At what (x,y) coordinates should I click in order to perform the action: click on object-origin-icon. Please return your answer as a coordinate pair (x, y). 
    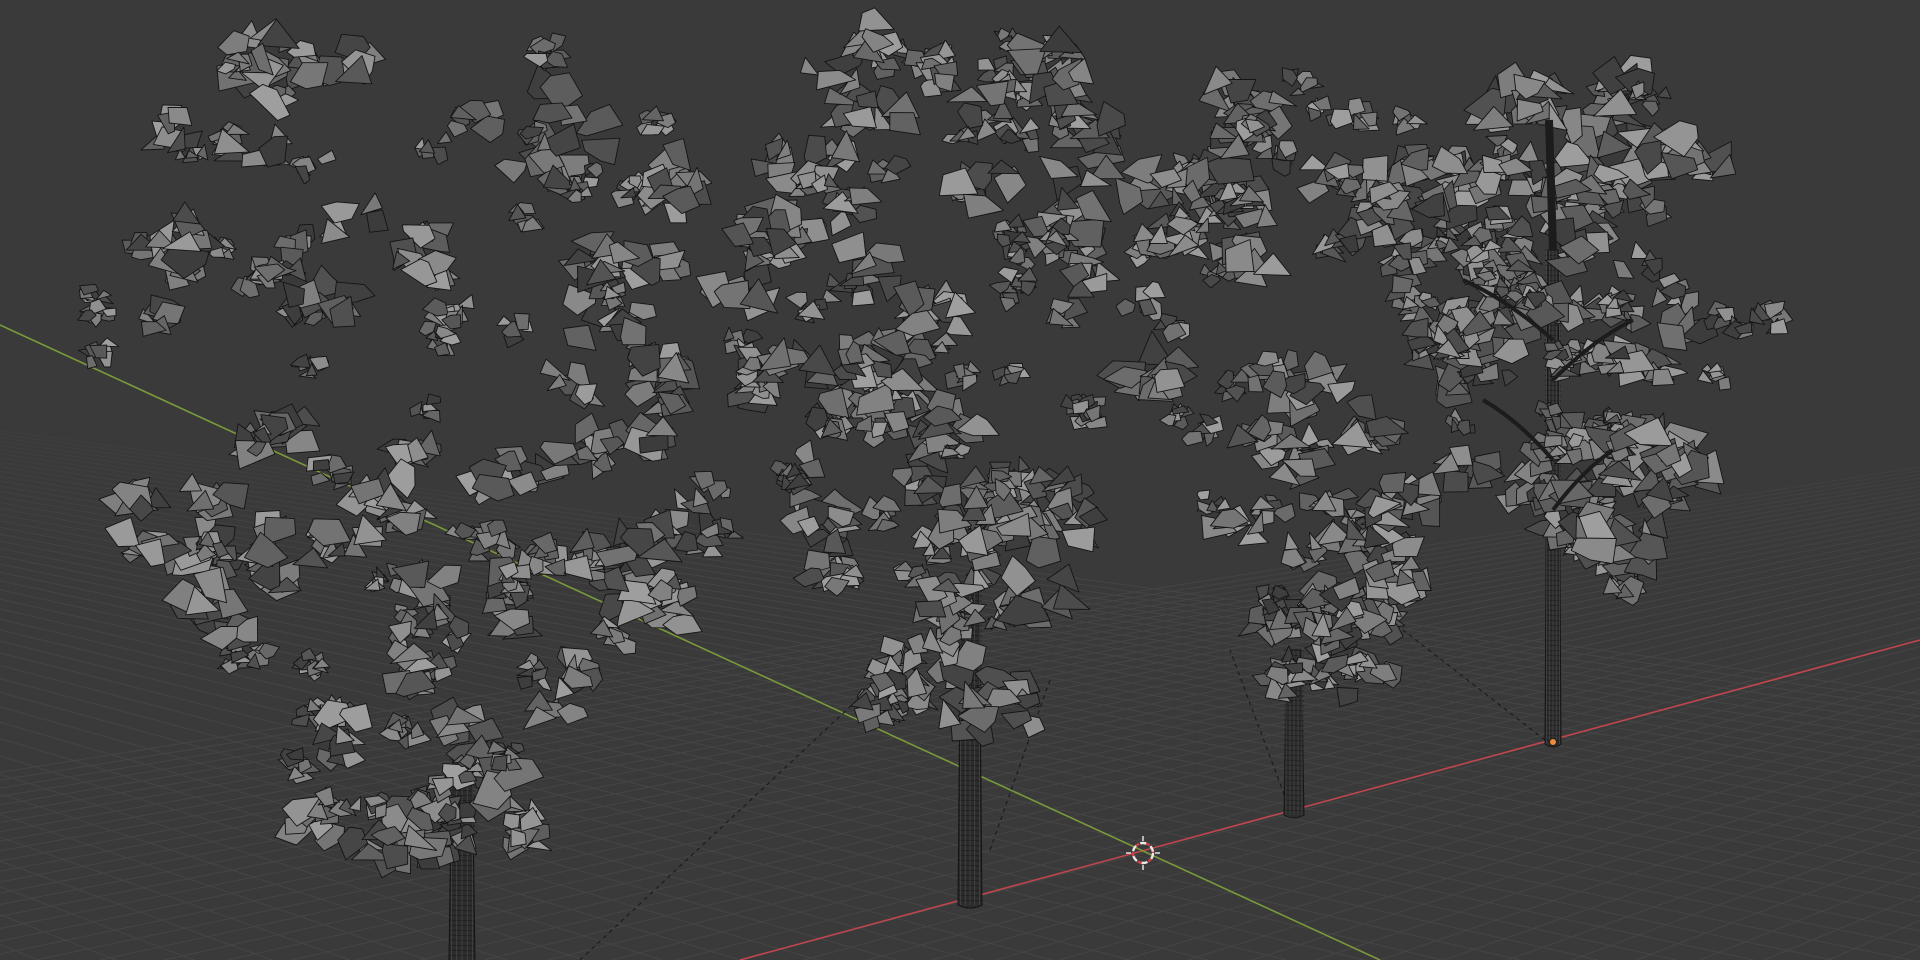
    Looking at the image, I should click on (1553, 742).